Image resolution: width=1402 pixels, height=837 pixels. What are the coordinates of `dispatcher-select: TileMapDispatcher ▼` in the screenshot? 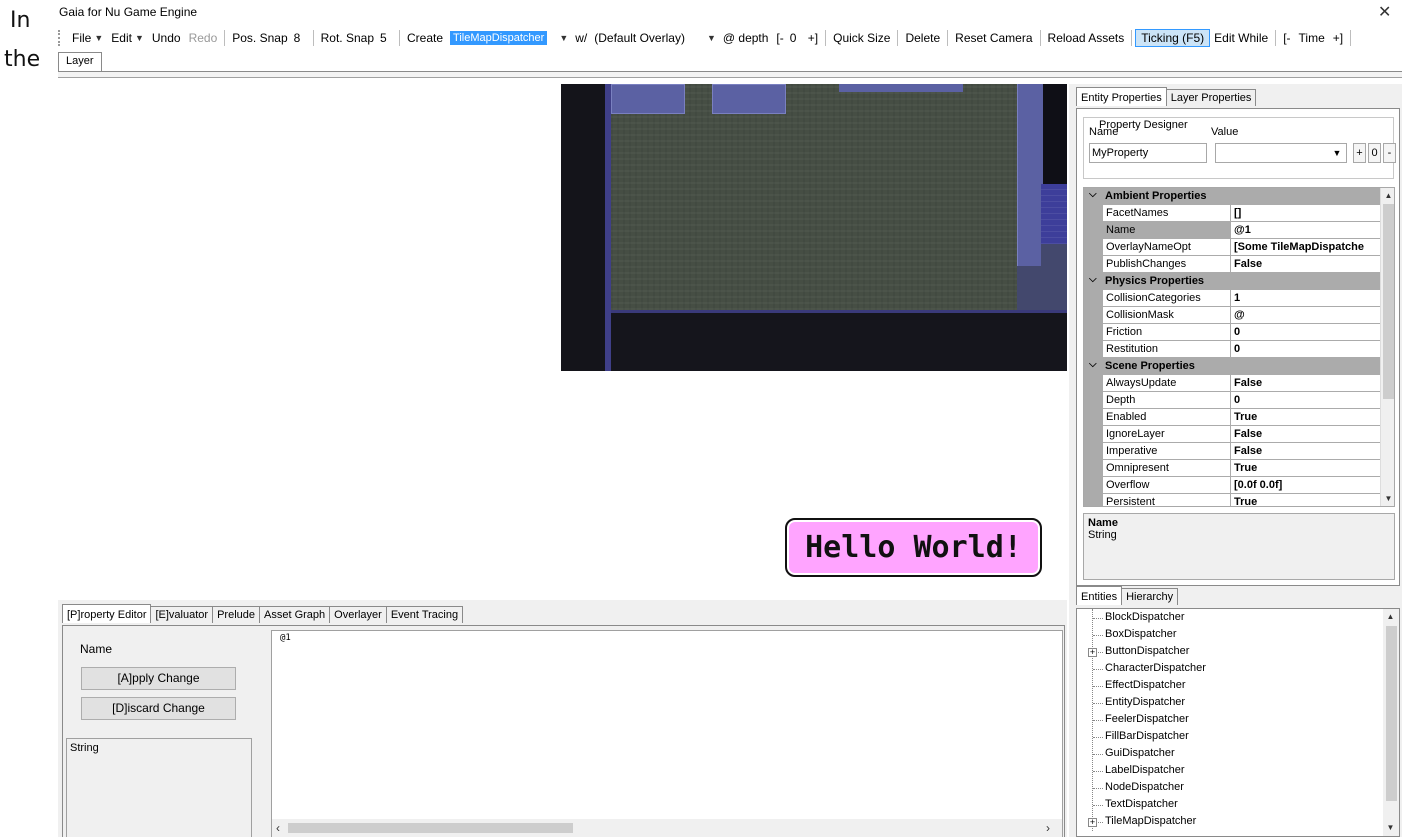 It's located at (509, 38).